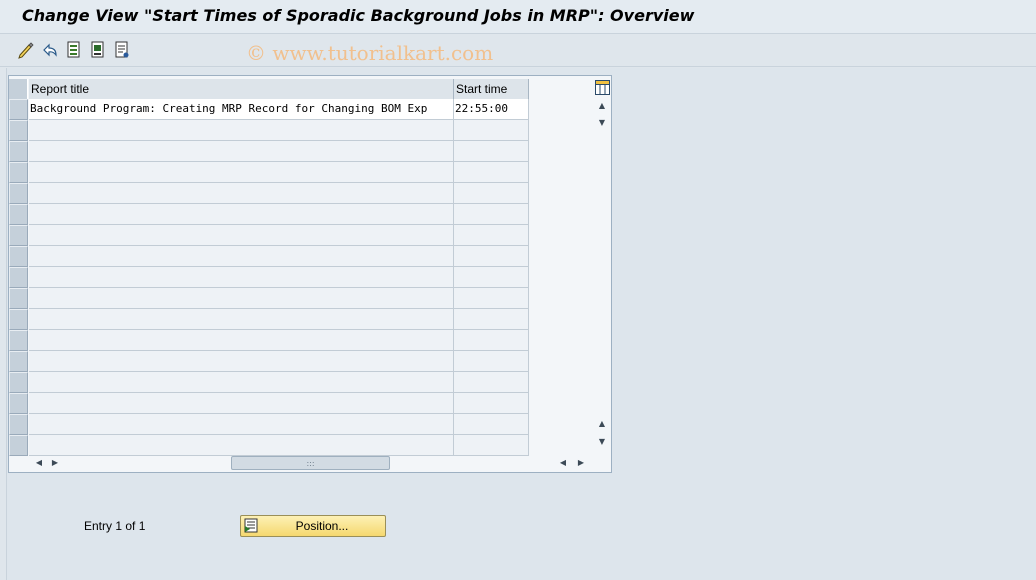 Image resolution: width=1036 pixels, height=580 pixels. I want to click on application-toolbar: © www.tutorialkart.com, so click(518, 51).